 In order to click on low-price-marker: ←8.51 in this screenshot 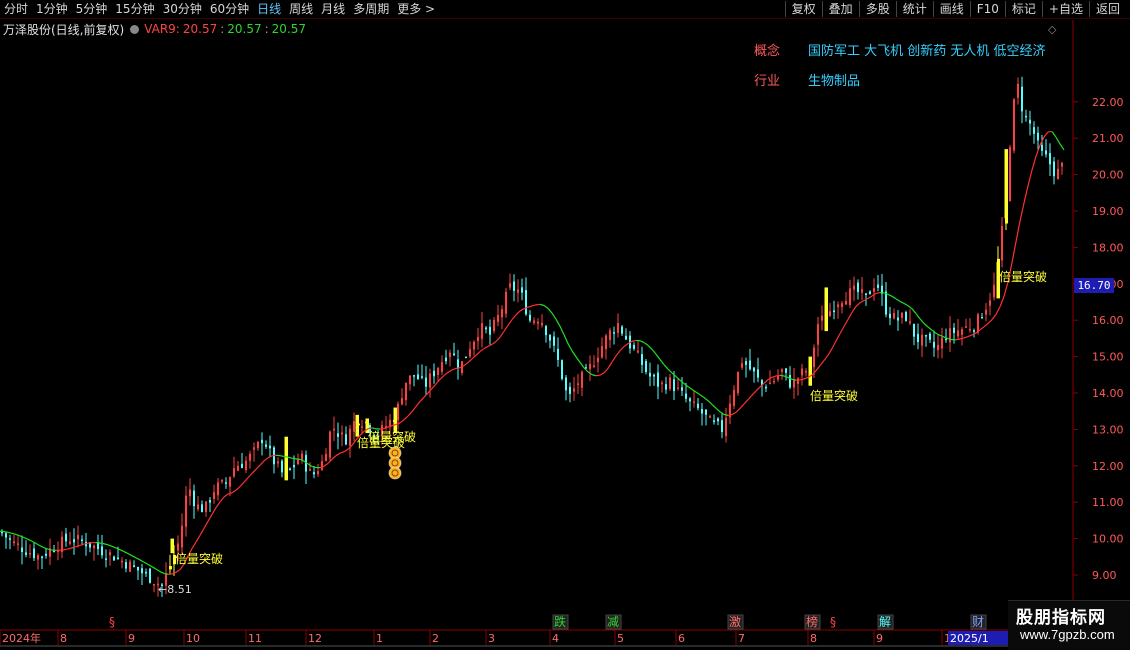, I will do `click(175, 589)`.